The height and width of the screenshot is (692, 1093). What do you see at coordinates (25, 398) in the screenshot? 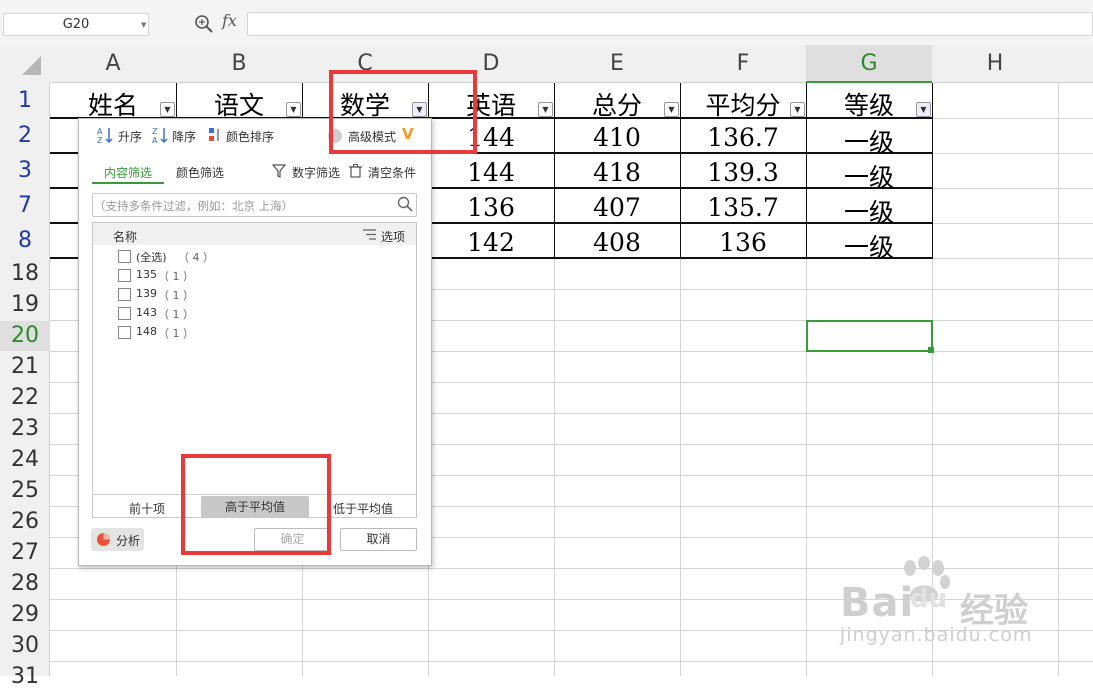
I see `row-header: 22` at bounding box center [25, 398].